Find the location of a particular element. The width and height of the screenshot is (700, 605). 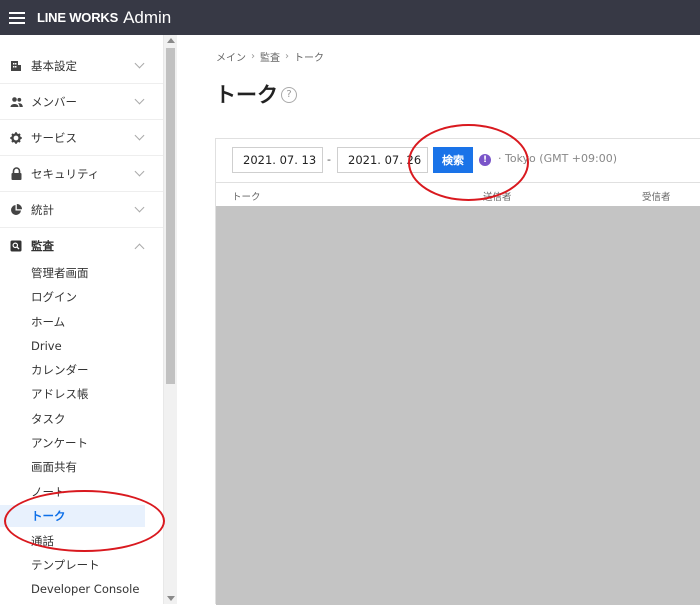

sidebar-group-basic-settings: 基本設定 is located at coordinates (81, 66).